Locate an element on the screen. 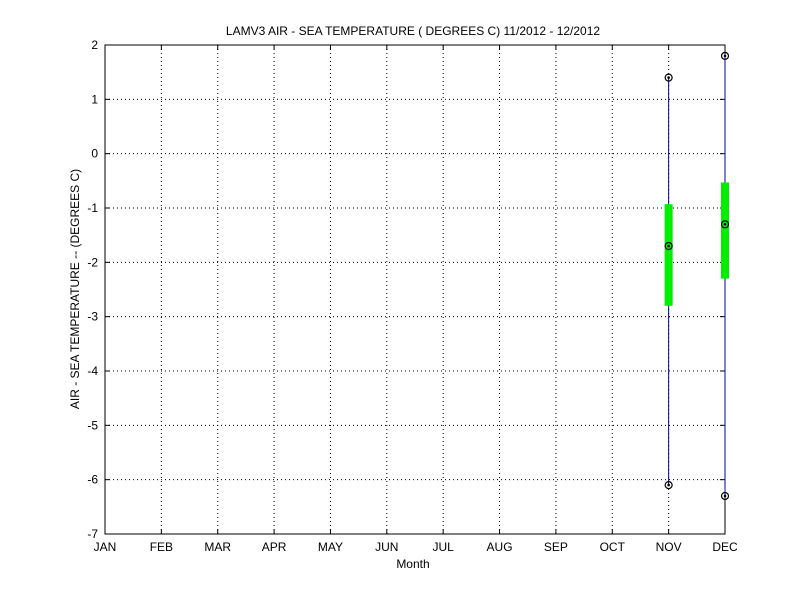  x-tick-label: NOV is located at coordinates (669, 547).